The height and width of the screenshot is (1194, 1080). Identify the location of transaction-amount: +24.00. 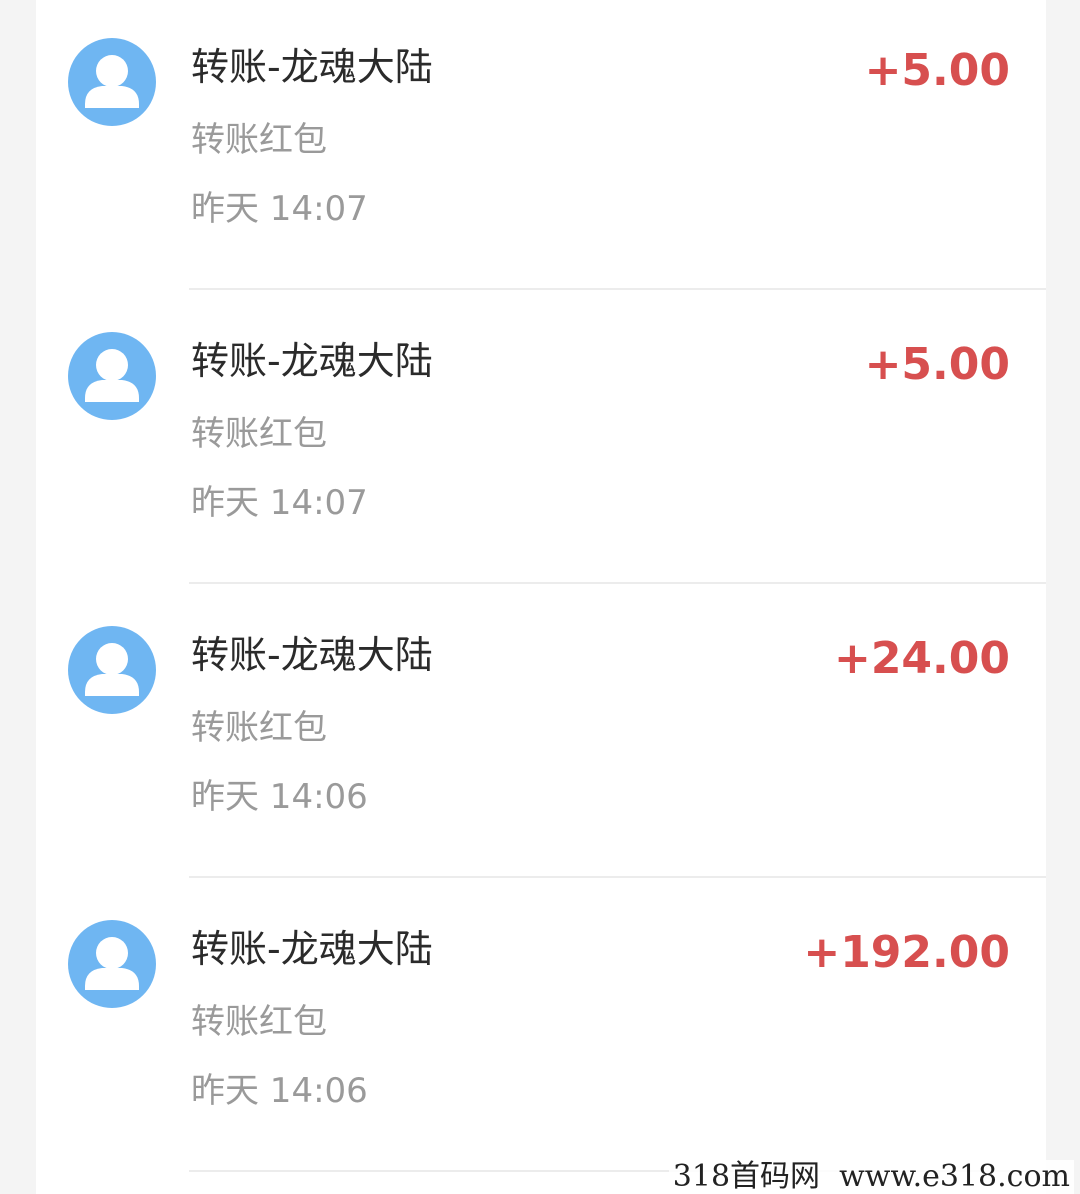
(921, 658).